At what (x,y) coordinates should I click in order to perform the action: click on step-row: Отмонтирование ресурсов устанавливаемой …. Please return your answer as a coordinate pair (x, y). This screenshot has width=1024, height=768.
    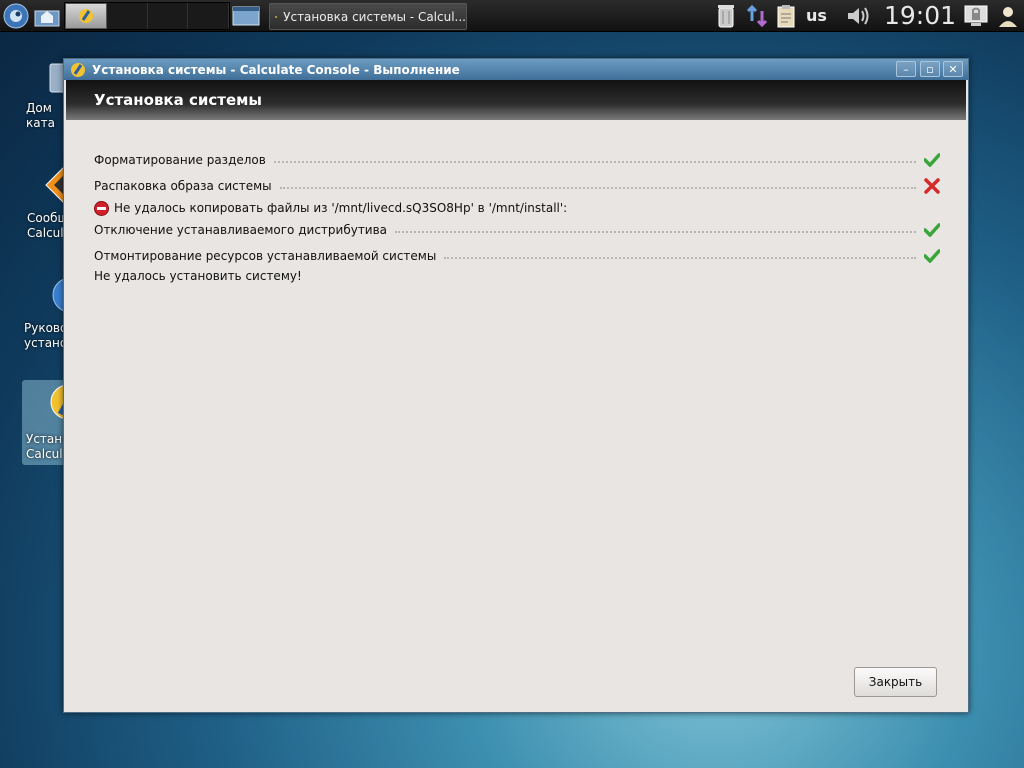
    Looking at the image, I should click on (517, 256).